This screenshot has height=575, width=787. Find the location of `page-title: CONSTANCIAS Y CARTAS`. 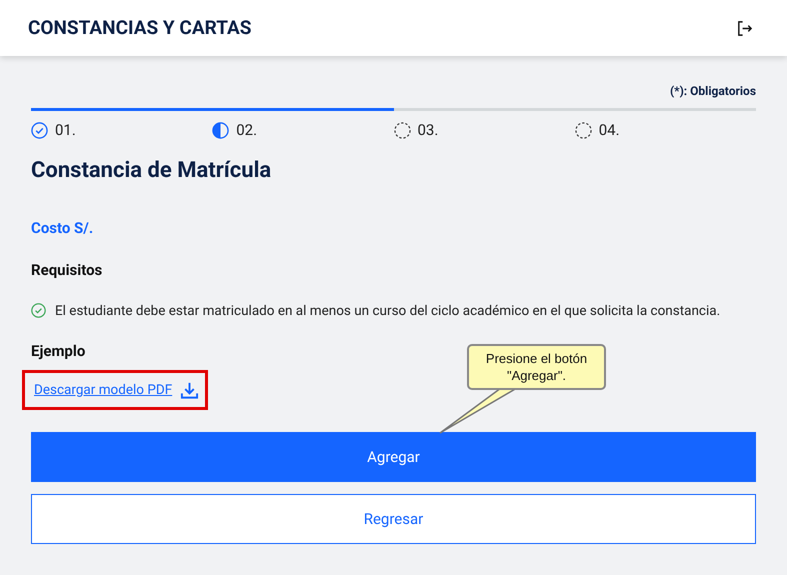

page-title: CONSTANCIAS Y CARTAS is located at coordinates (140, 27).